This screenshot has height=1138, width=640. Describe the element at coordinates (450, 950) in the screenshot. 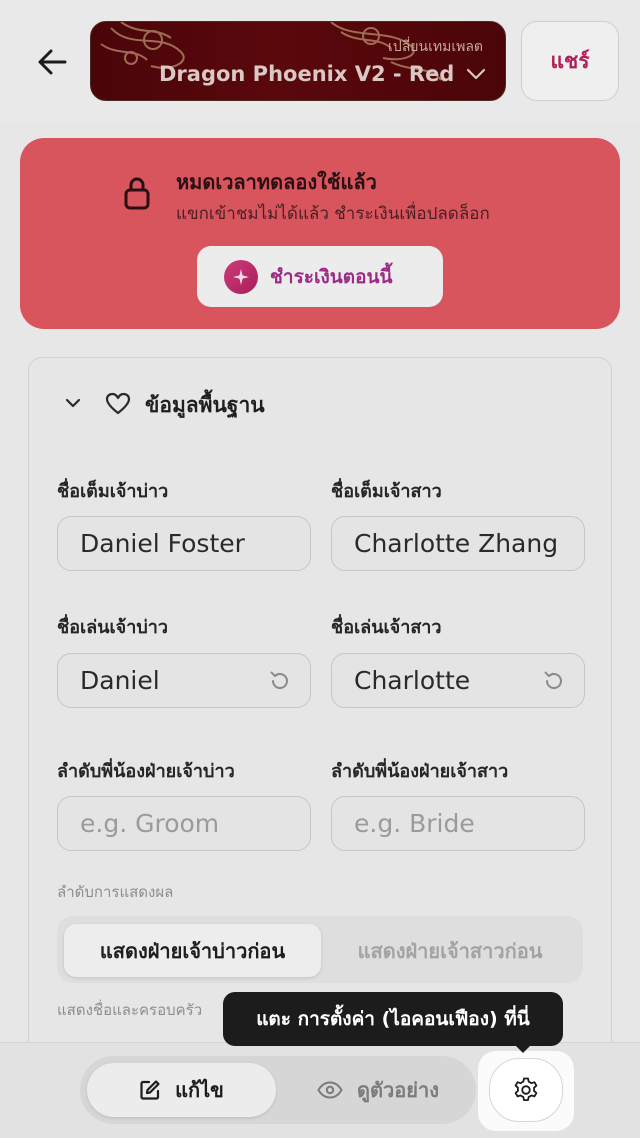

I see `bride-first-option: แสดงฝ่ายเจ้าสาวก่อน` at that location.